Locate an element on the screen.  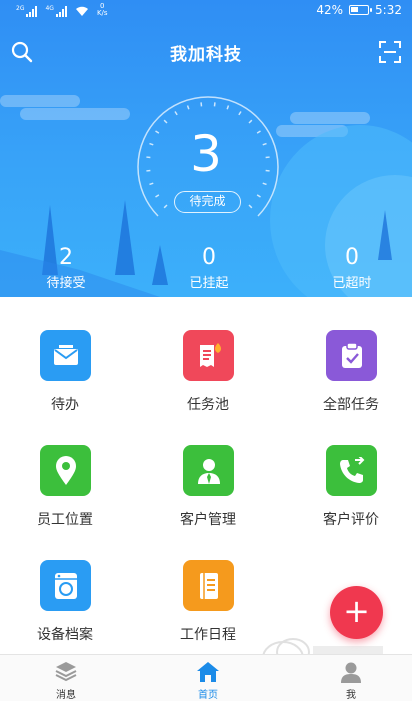
tile-label: 客户评价 is located at coordinates (351, 520).